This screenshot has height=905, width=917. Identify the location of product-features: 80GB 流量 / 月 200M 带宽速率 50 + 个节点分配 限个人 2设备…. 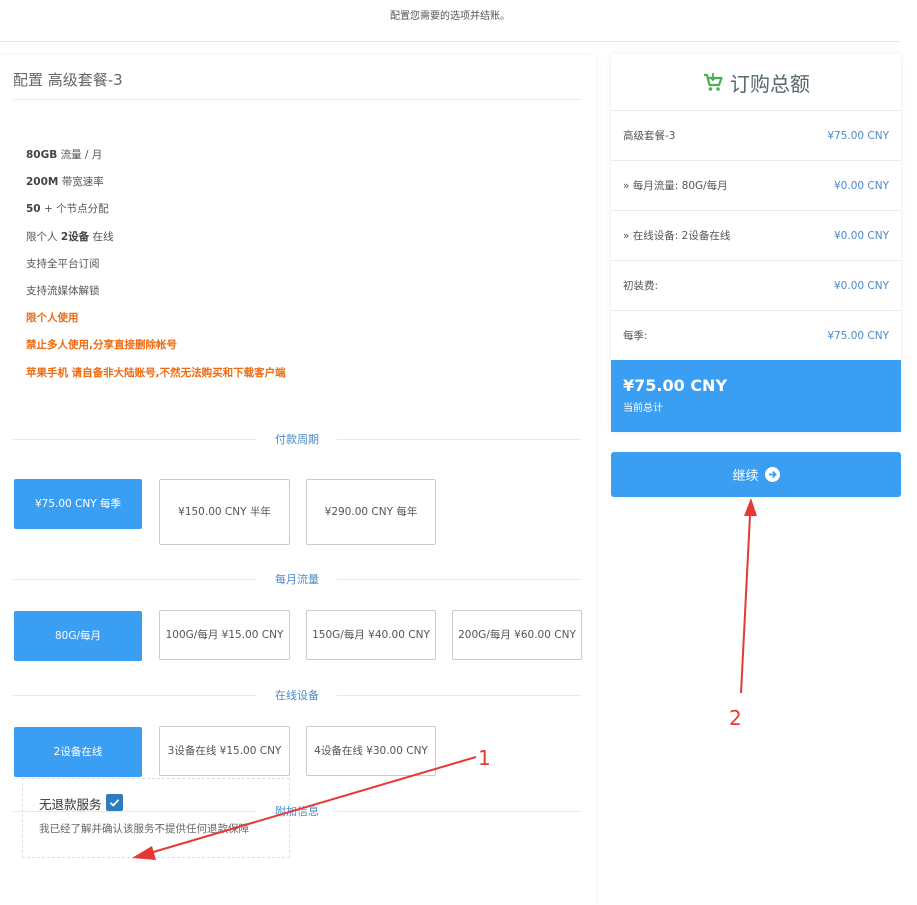
(156, 269).